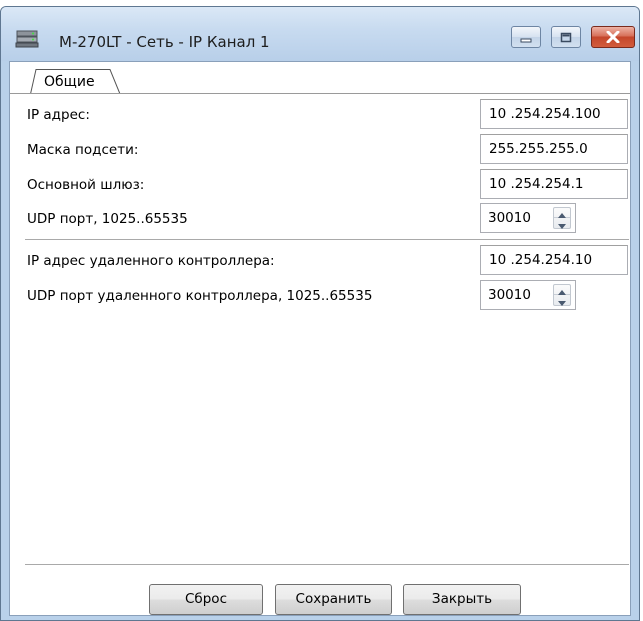  I want to click on remote-ip-input: 10 .254.254.10, so click(554, 260).